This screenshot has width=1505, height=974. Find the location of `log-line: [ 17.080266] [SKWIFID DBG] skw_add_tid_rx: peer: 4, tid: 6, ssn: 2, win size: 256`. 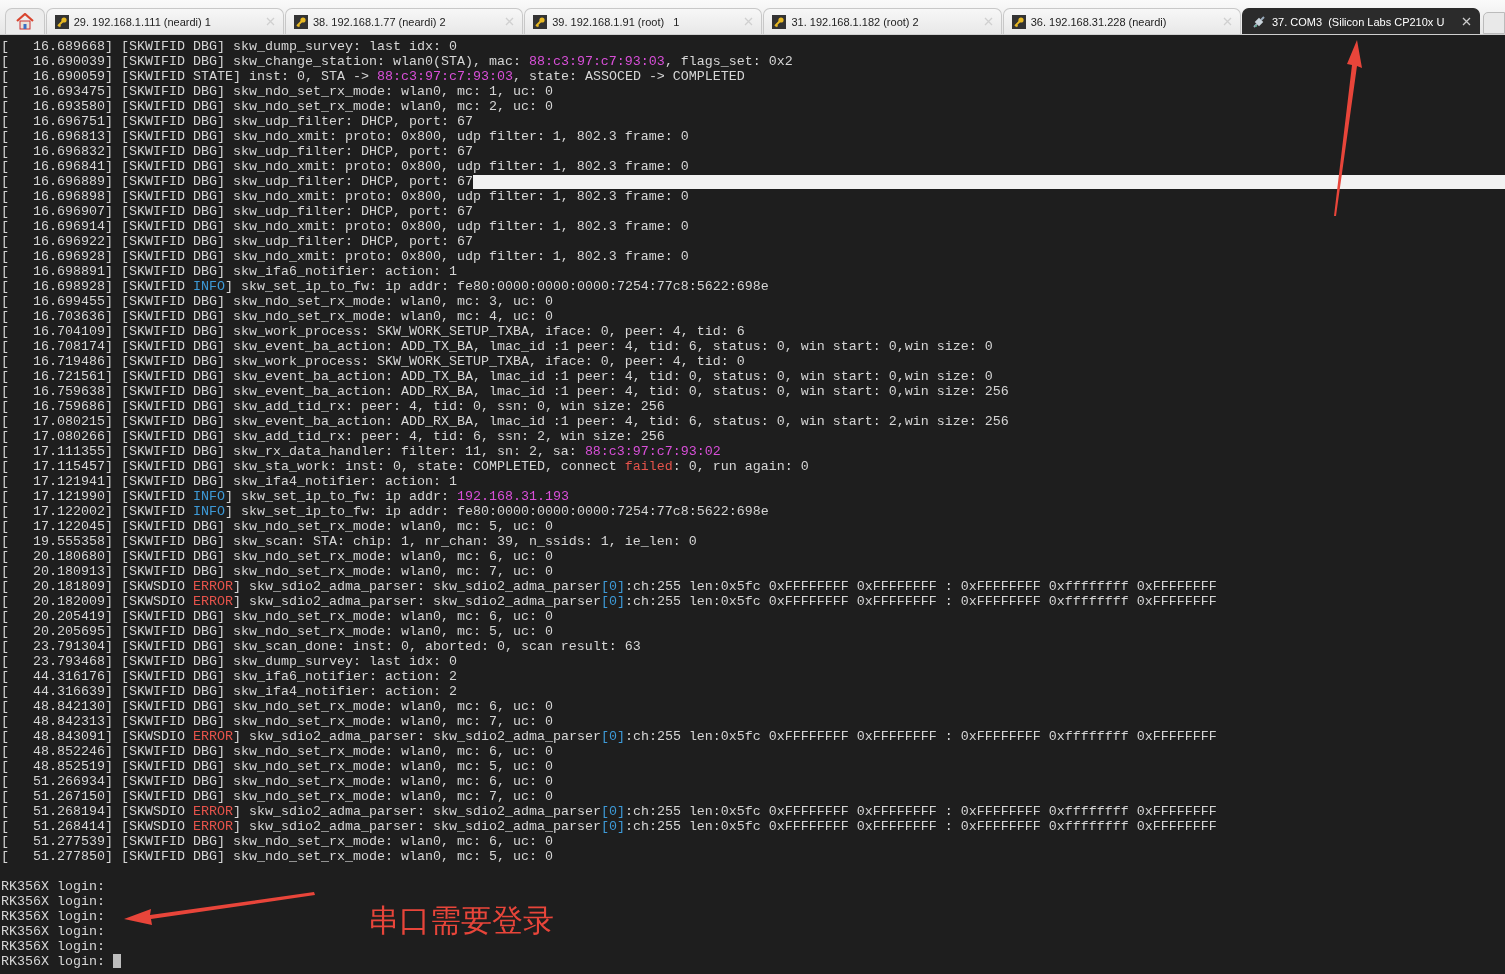

log-line: [ 17.080266] [SKWIFID DBG] skw_add_tid_rx: peer: 4, tid: 6, ssn: 2, win size: 256 is located at coordinates (333, 436).